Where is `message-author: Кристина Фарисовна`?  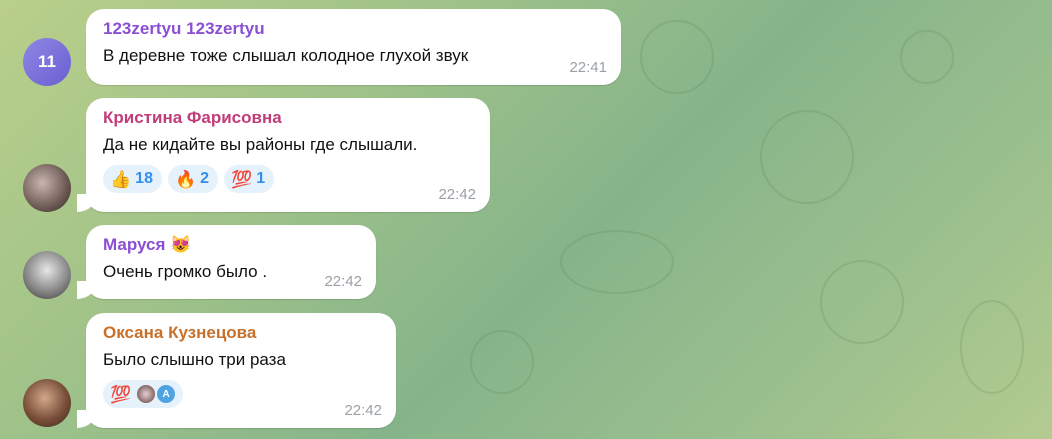
message-author: Кристина Фарисовна is located at coordinates (288, 118).